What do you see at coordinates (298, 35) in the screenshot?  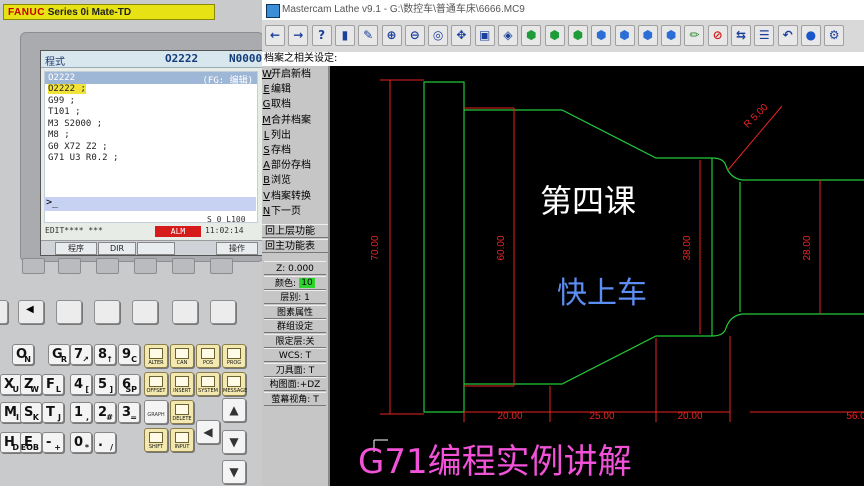 I see `arrow-right-button: →` at bounding box center [298, 35].